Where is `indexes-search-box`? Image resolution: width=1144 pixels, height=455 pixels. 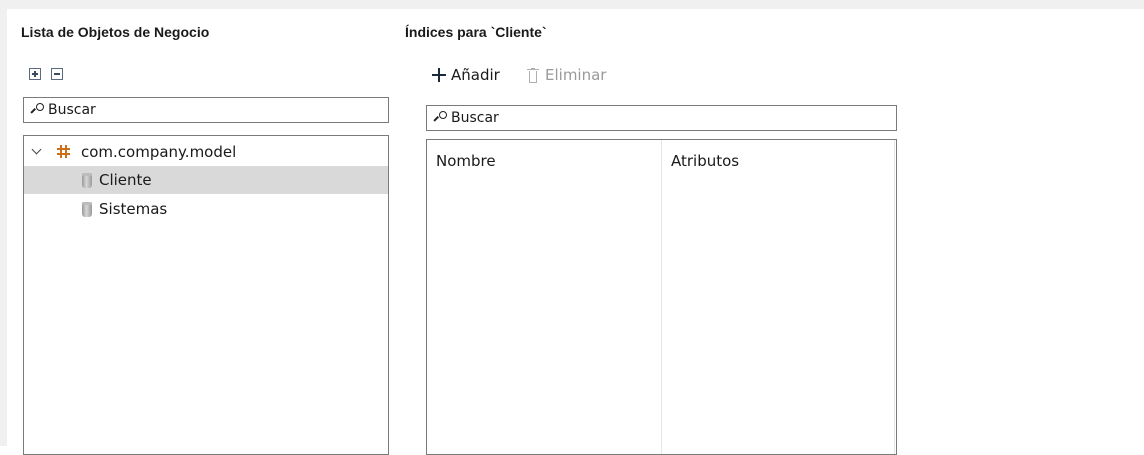 indexes-search-box is located at coordinates (661, 118).